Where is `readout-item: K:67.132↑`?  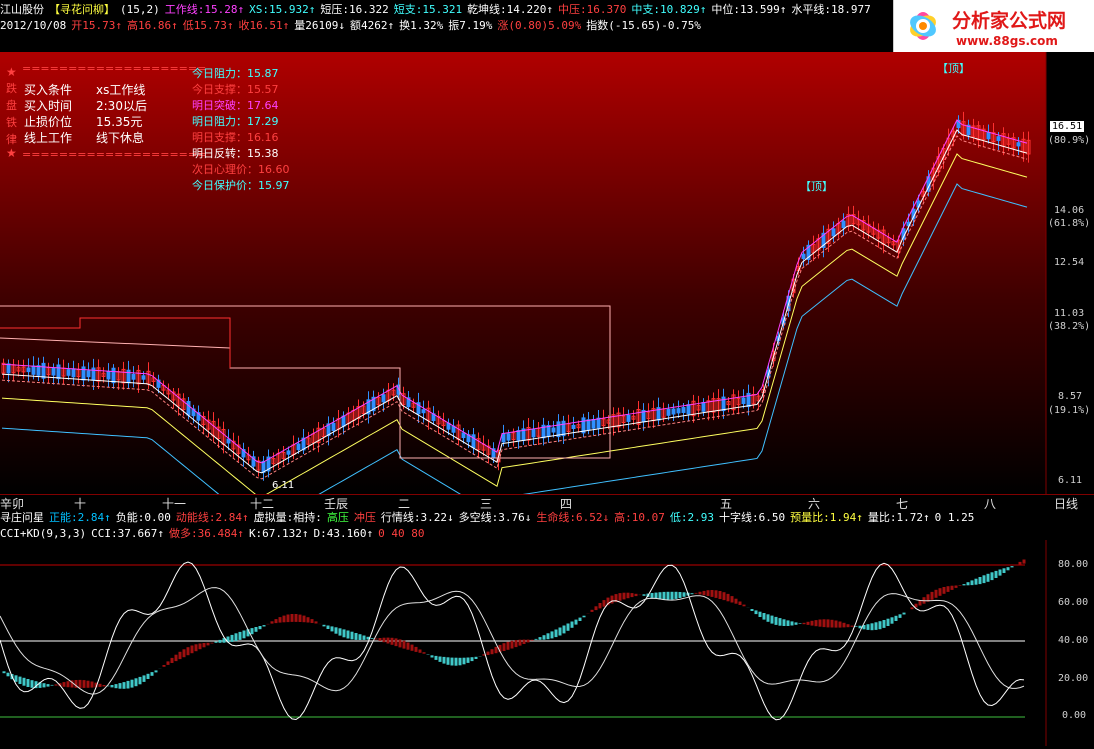 readout-item: K:67.132↑ is located at coordinates (278, 533).